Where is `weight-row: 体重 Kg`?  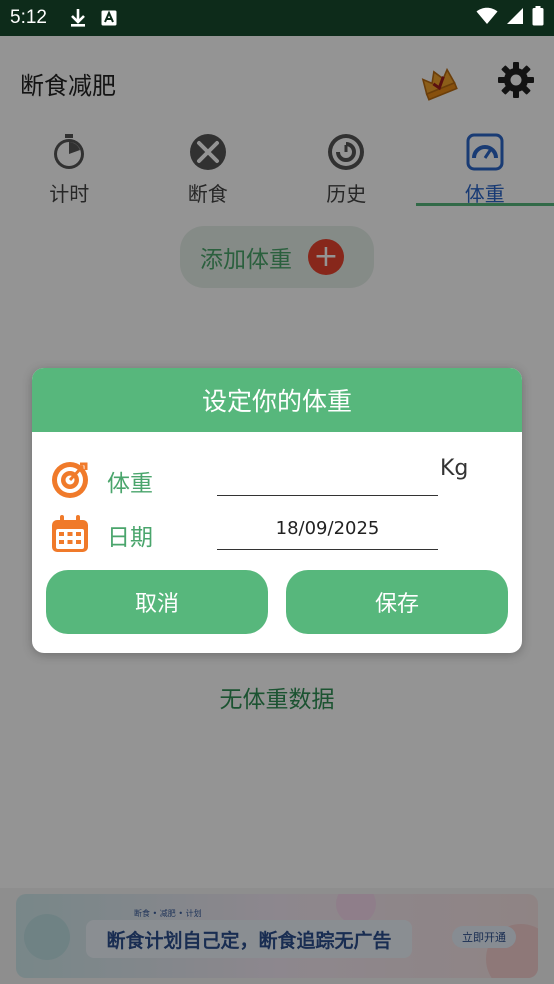 weight-row: 体重 Kg is located at coordinates (277, 479).